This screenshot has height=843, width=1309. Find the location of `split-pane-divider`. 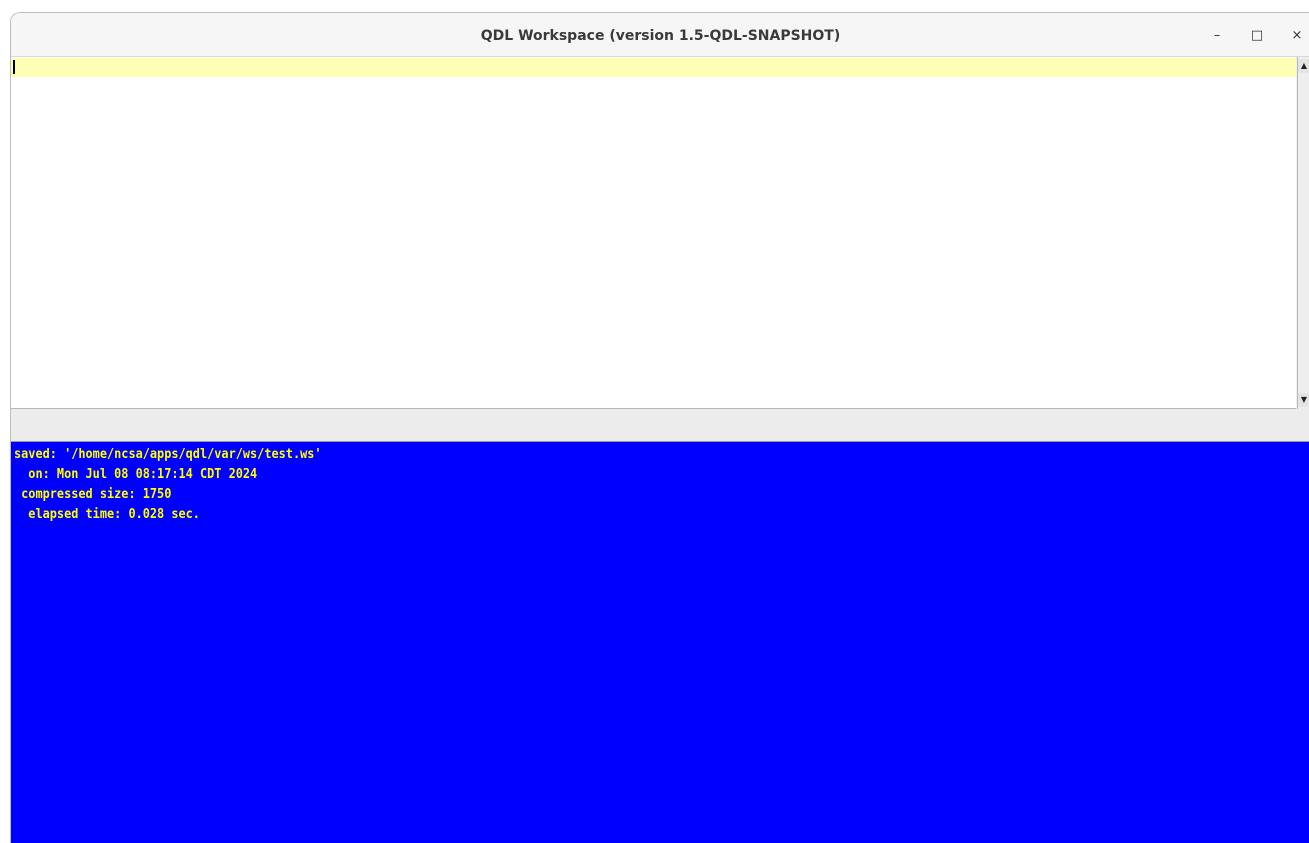

split-pane-divider is located at coordinates (660, 425).